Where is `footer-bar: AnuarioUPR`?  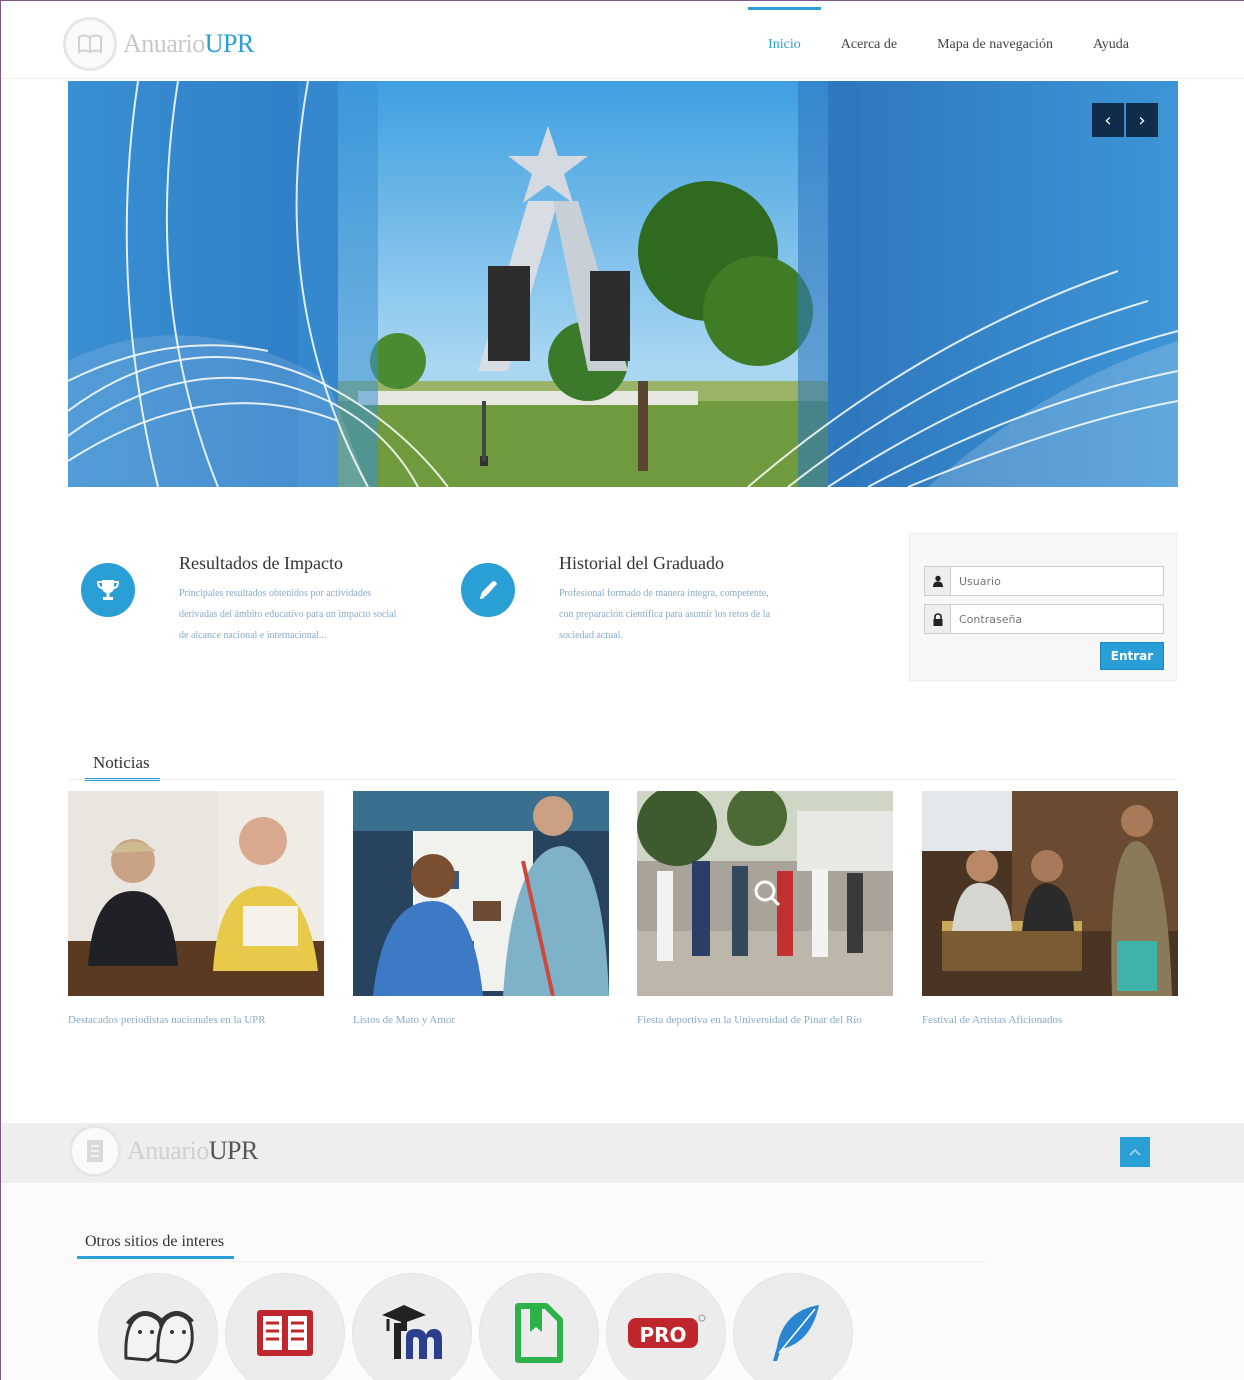
footer-bar: AnuarioUPR is located at coordinates (622, 1153).